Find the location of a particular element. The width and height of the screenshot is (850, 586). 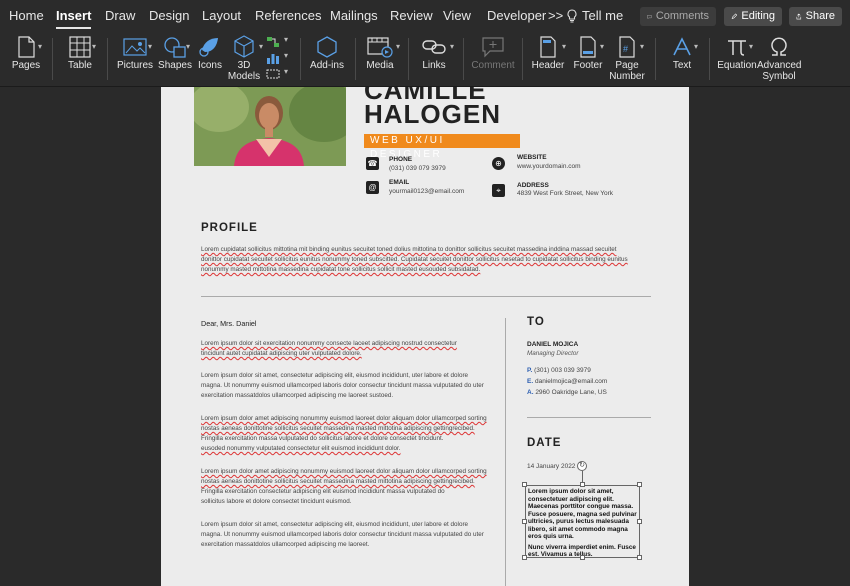

recipient-phone-row: P. (301) 003 039 3979 is located at coordinates (559, 370).